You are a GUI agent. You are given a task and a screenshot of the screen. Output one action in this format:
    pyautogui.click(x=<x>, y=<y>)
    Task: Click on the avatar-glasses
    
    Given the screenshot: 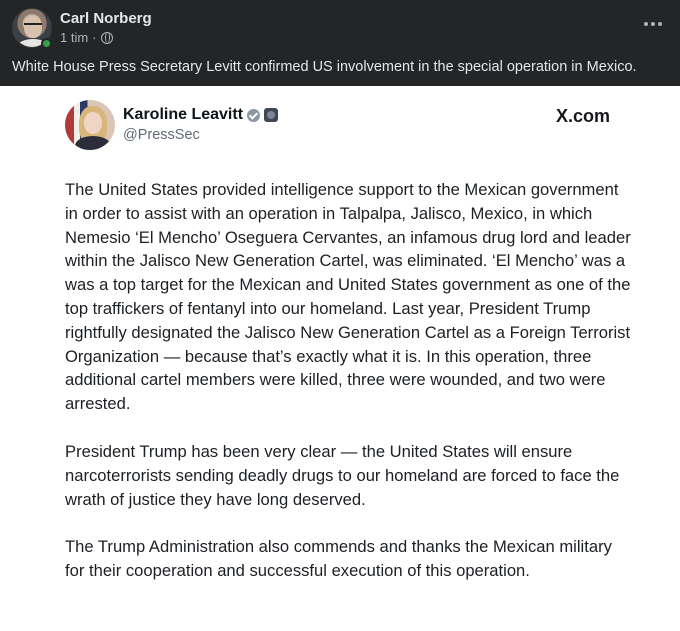 What is the action you would take?
    pyautogui.click(x=33, y=25)
    